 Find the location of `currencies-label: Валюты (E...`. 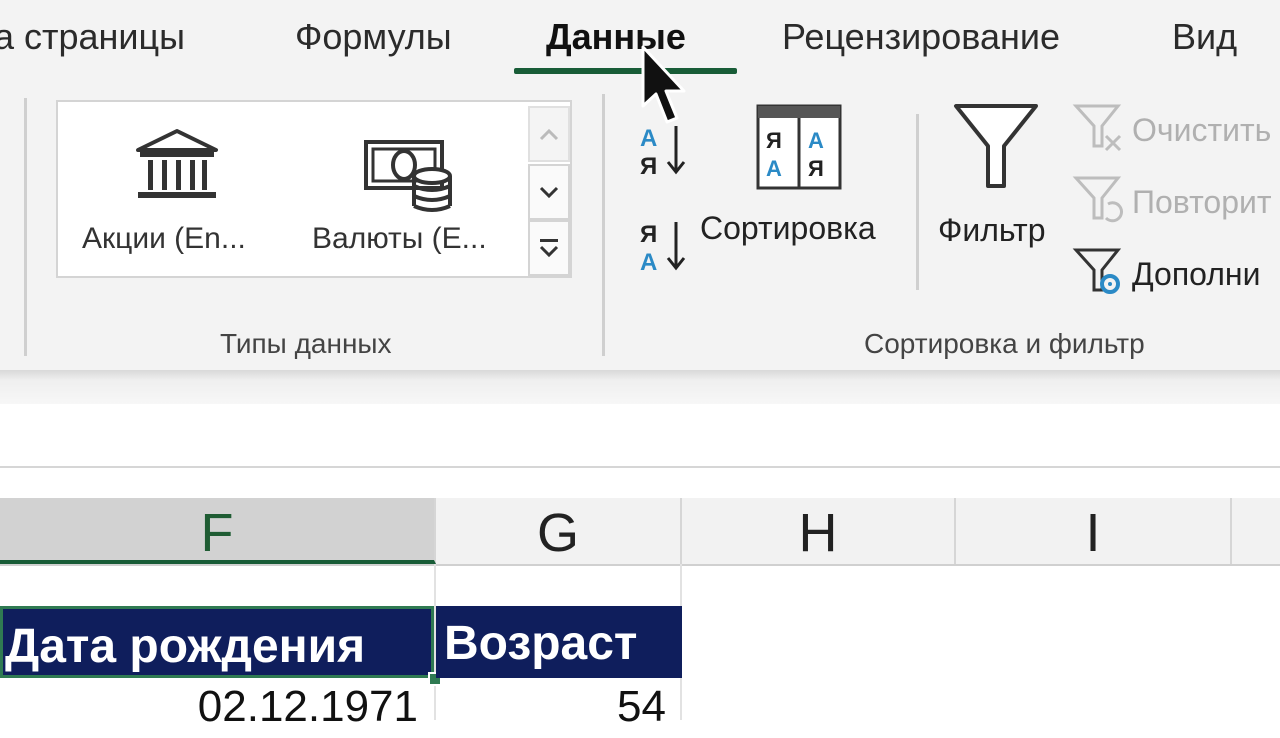

currencies-label: Валюты (E... is located at coordinates (399, 238).